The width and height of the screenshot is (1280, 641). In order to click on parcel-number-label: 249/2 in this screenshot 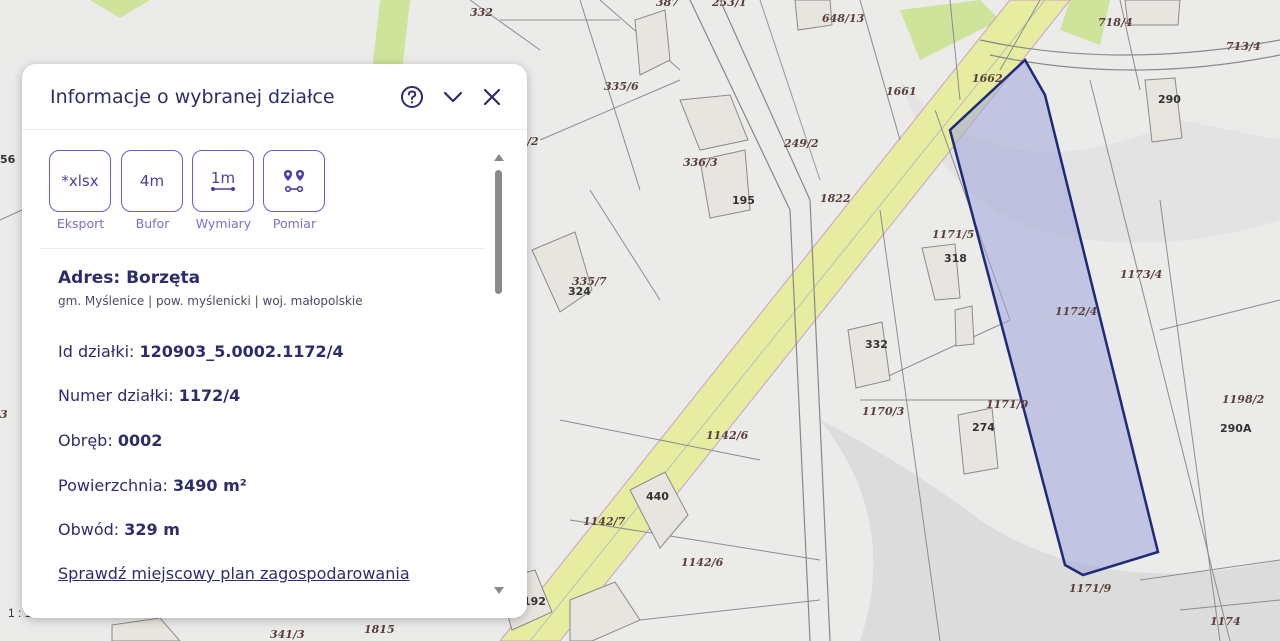, I will do `click(801, 143)`.